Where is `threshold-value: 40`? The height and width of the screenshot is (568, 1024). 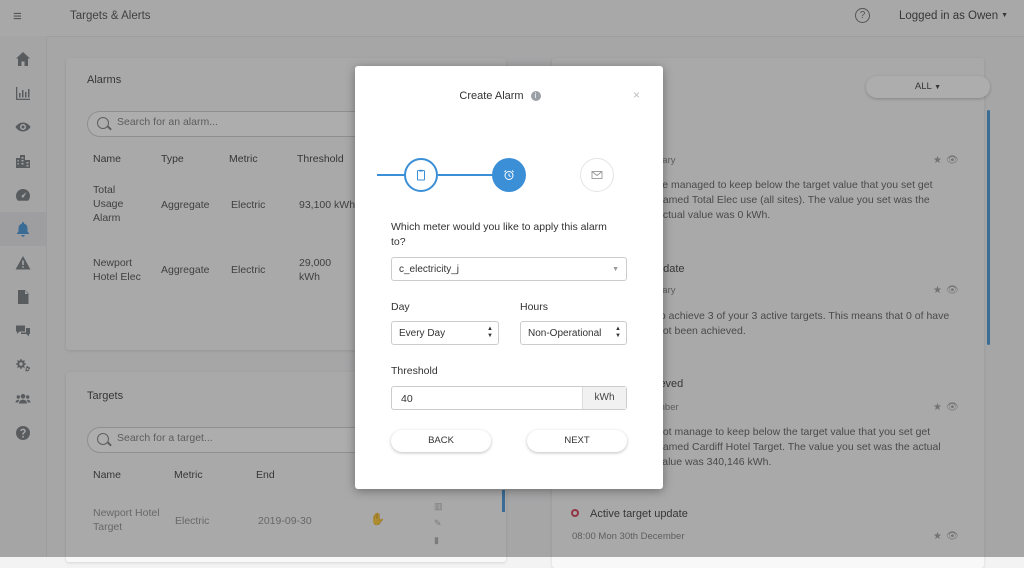 threshold-value: 40 is located at coordinates (407, 399).